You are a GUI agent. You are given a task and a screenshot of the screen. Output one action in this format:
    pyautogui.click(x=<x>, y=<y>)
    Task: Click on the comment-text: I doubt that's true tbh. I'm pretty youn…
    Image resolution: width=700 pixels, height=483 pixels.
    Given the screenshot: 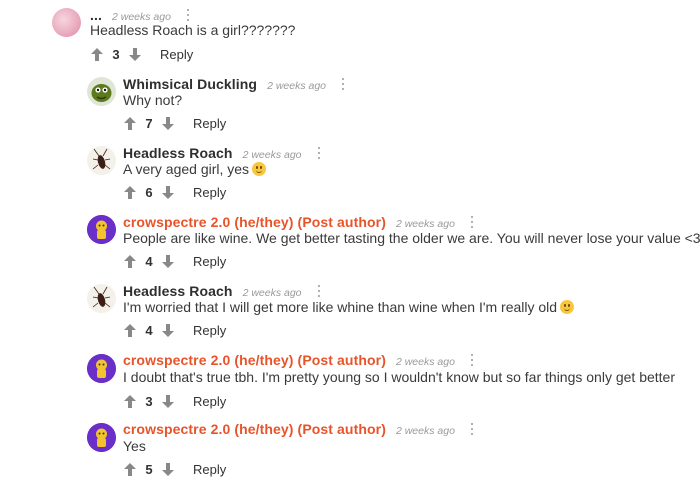 What is the action you would take?
    pyautogui.click(x=399, y=377)
    